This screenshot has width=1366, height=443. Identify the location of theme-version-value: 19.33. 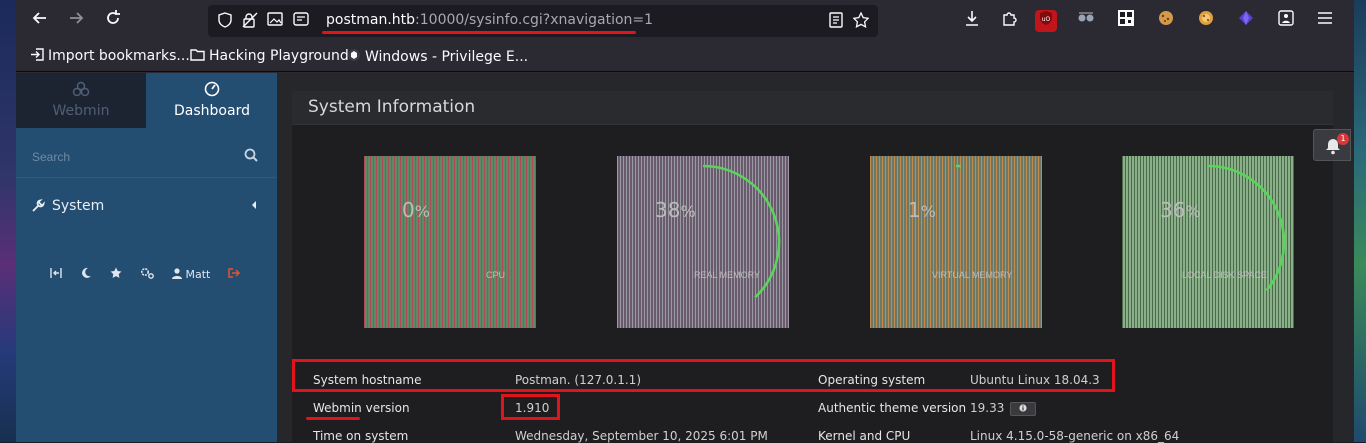
(987, 408).